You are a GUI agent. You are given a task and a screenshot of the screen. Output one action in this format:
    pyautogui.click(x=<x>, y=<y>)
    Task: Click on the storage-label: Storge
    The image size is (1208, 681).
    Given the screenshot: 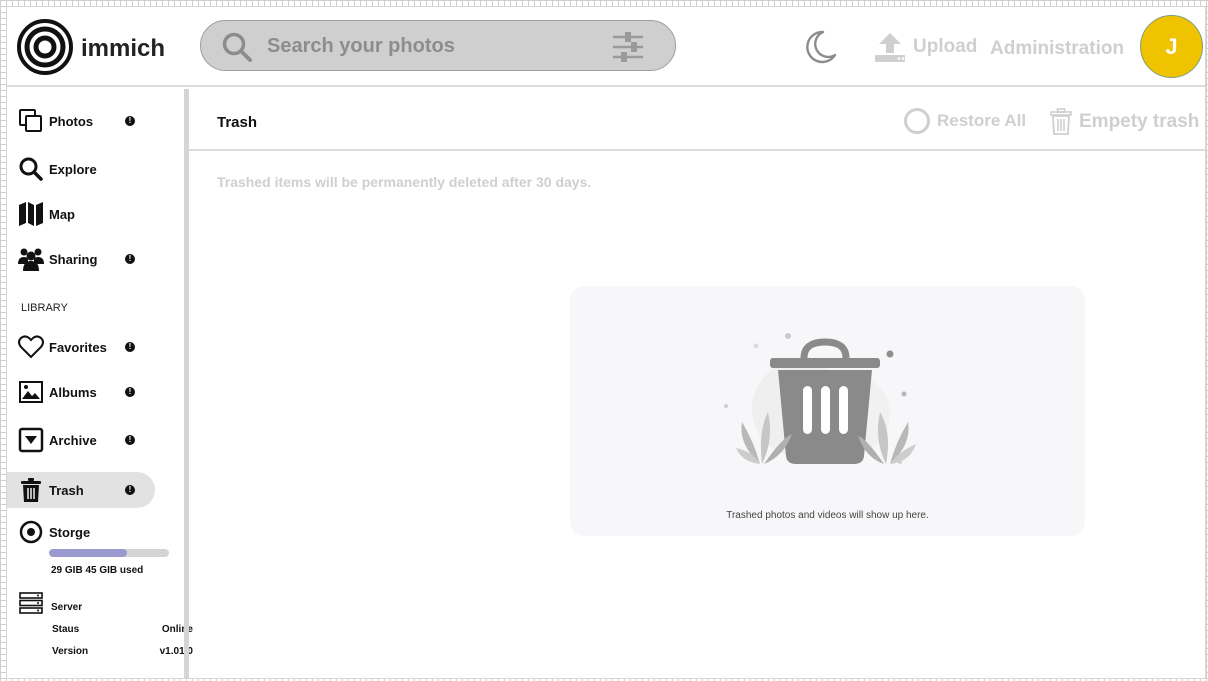 What is the action you would take?
    pyautogui.click(x=70, y=532)
    